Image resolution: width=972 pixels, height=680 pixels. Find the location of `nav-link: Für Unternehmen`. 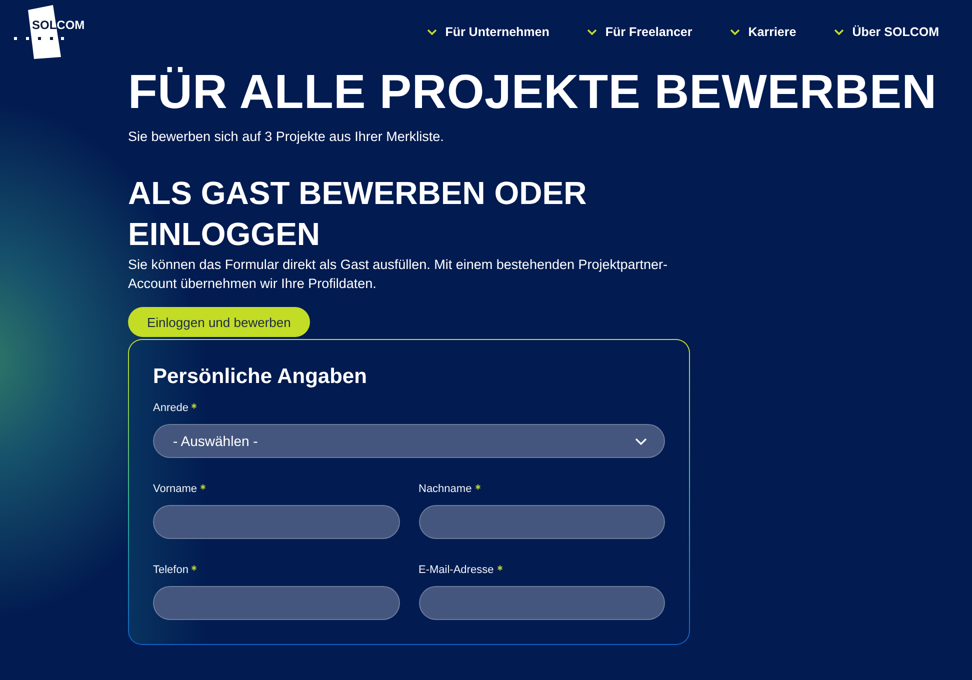

nav-link: Für Unternehmen is located at coordinates (488, 32).